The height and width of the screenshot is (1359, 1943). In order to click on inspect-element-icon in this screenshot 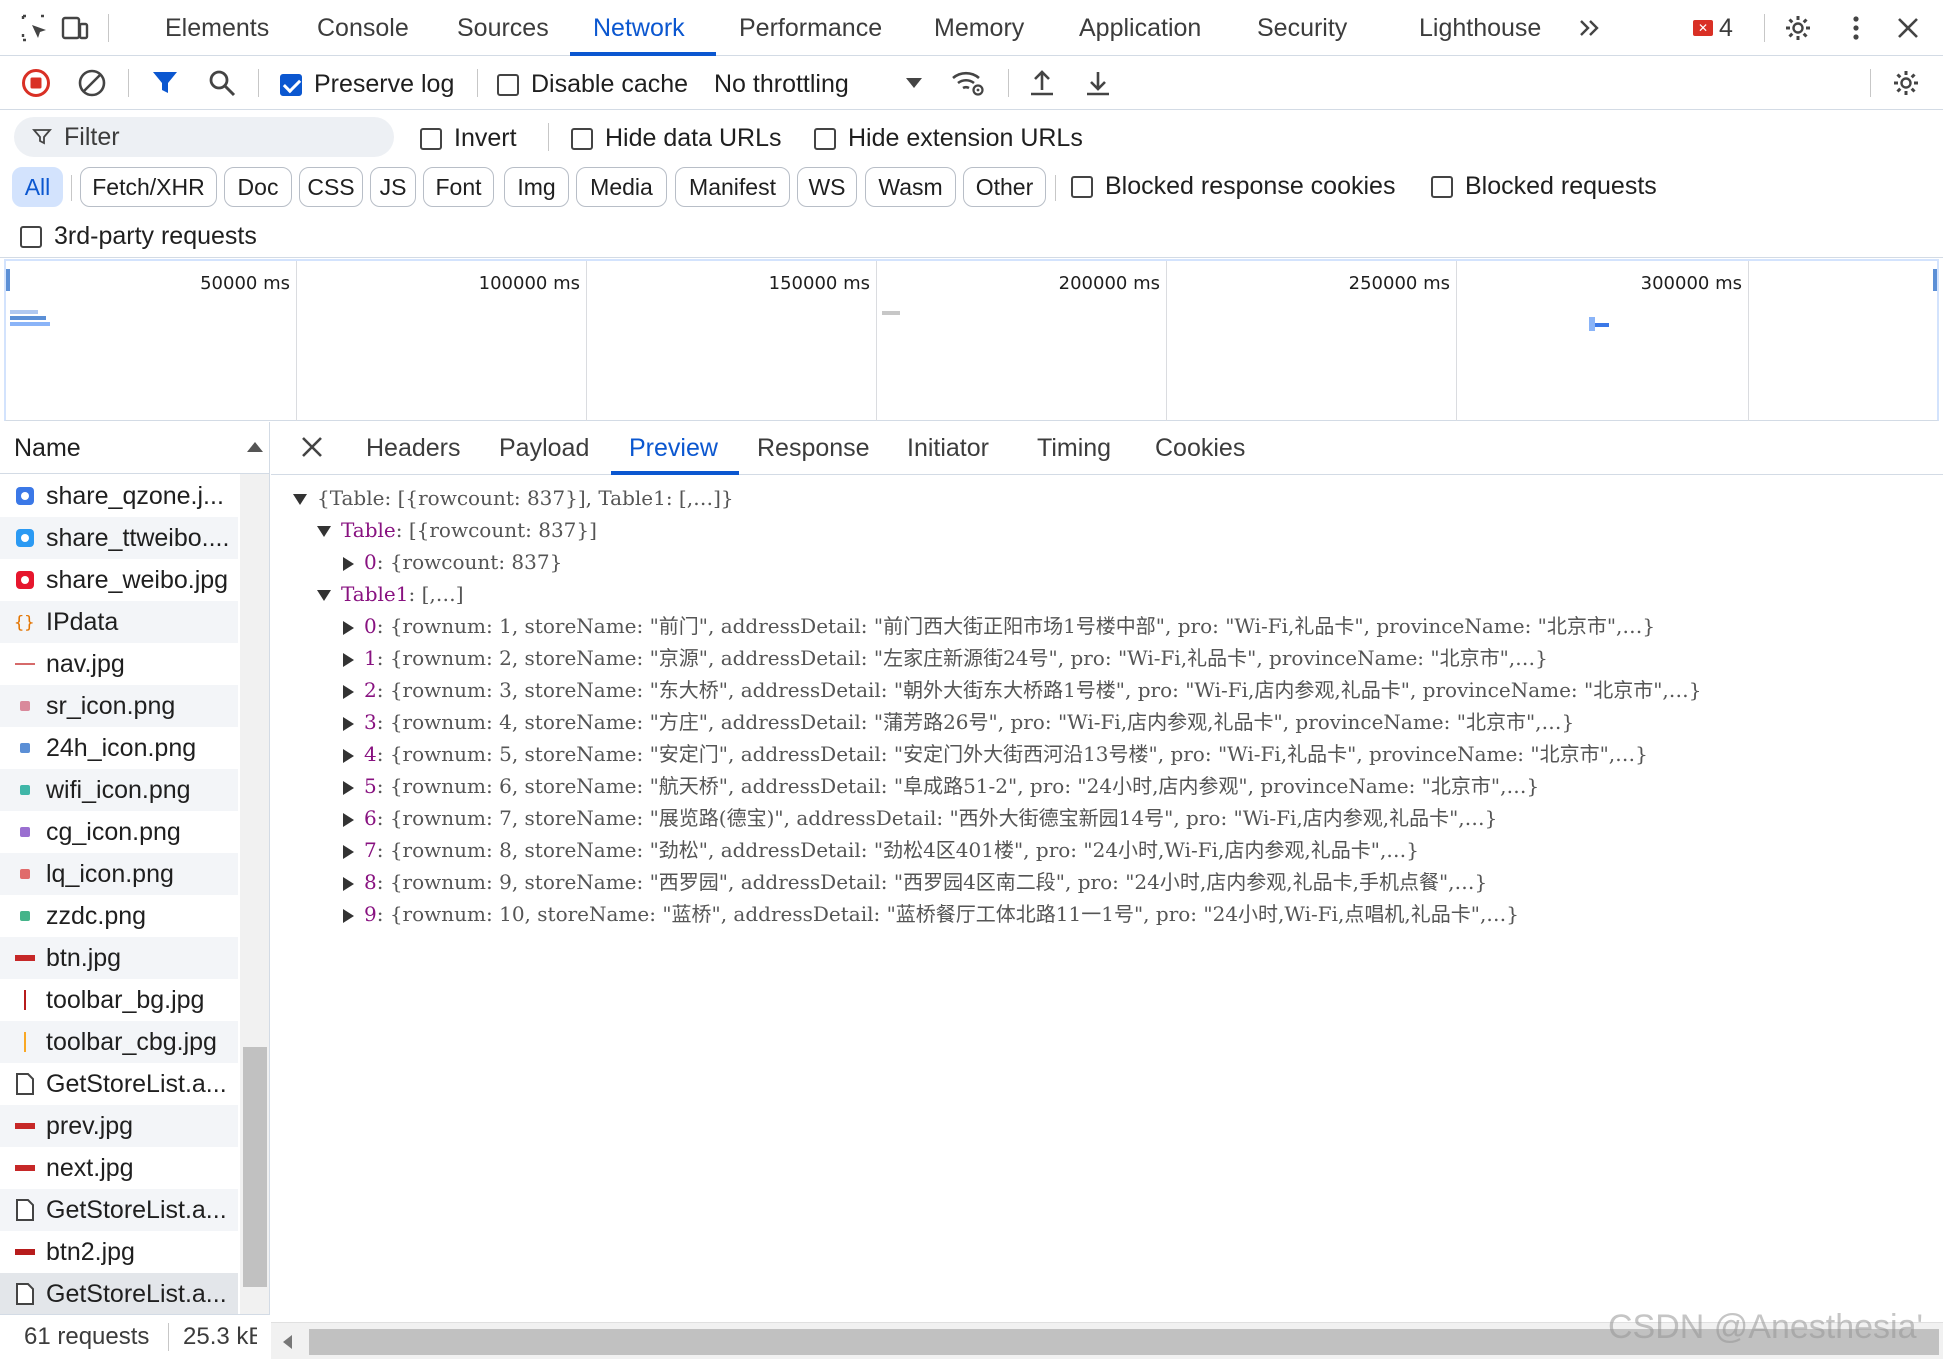, I will do `click(35, 28)`.